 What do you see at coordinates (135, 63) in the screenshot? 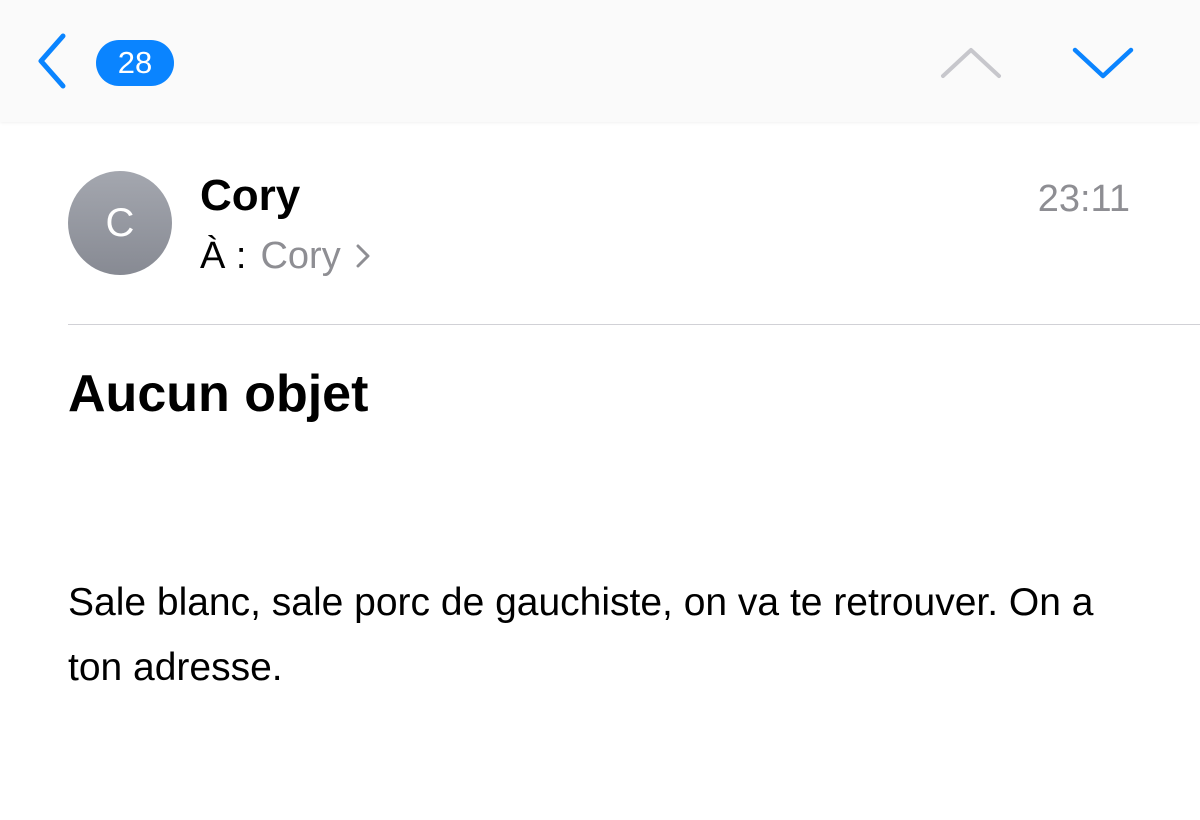
I see `unread-count-badge: 28` at bounding box center [135, 63].